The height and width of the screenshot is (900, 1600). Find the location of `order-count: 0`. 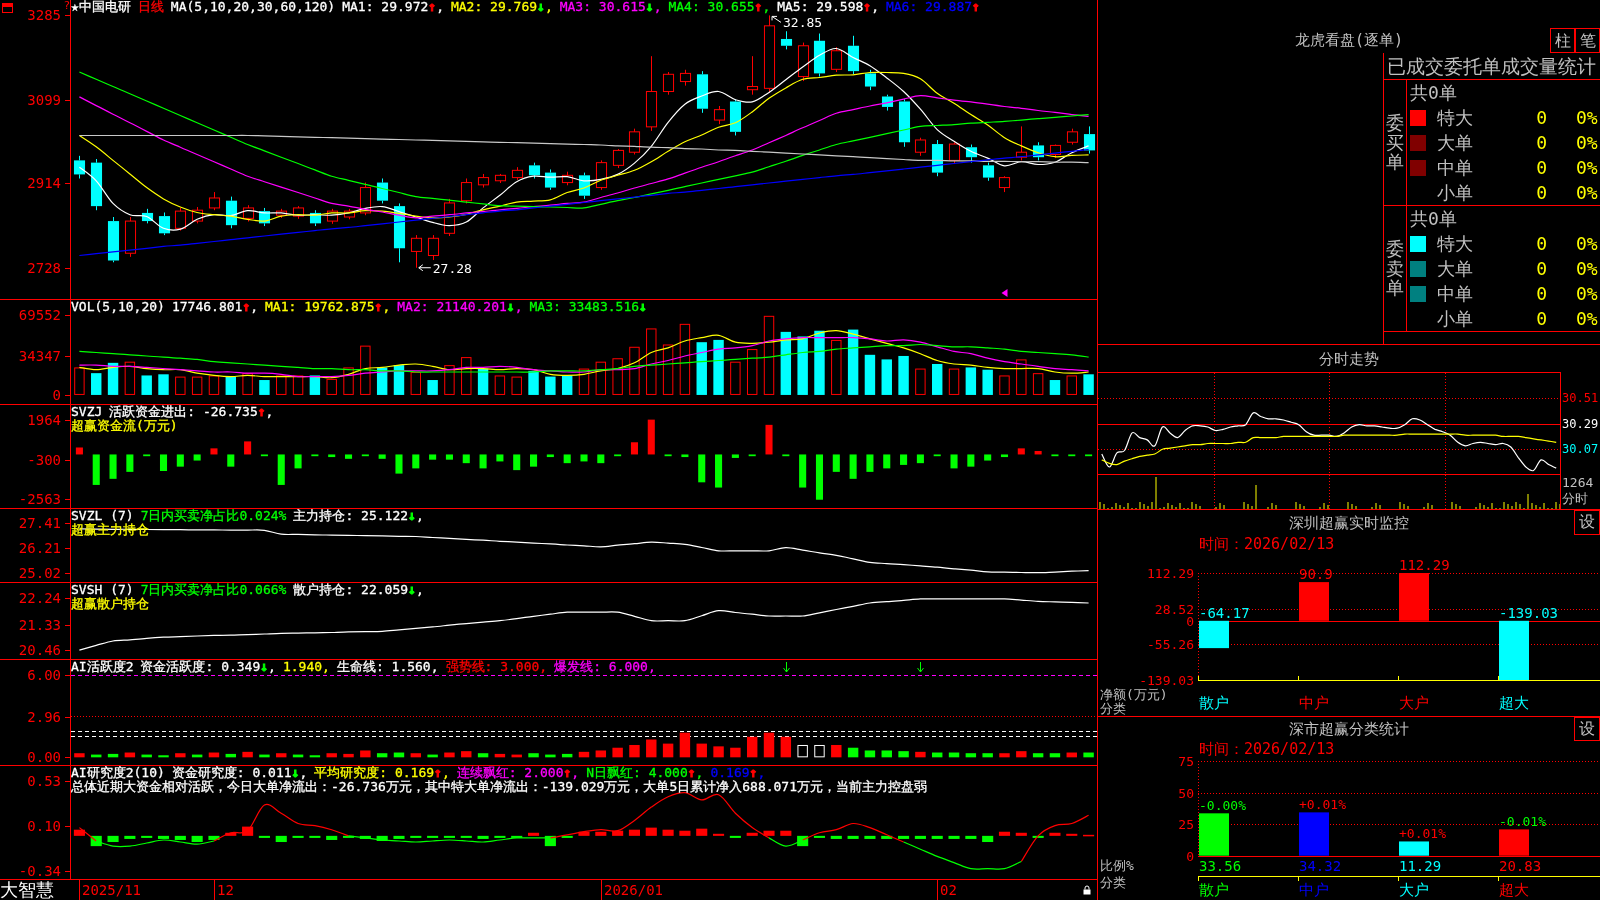

order-count: 0 is located at coordinates (1541, 293).